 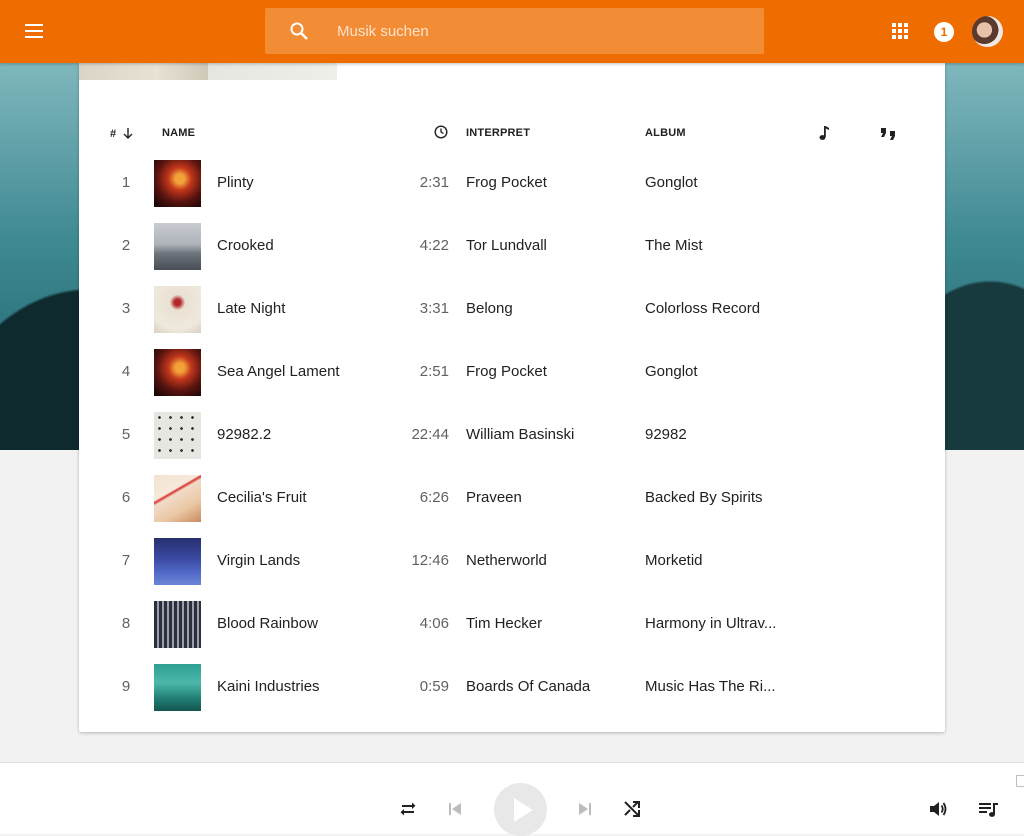 I want to click on track-number: 1, so click(x=126, y=182).